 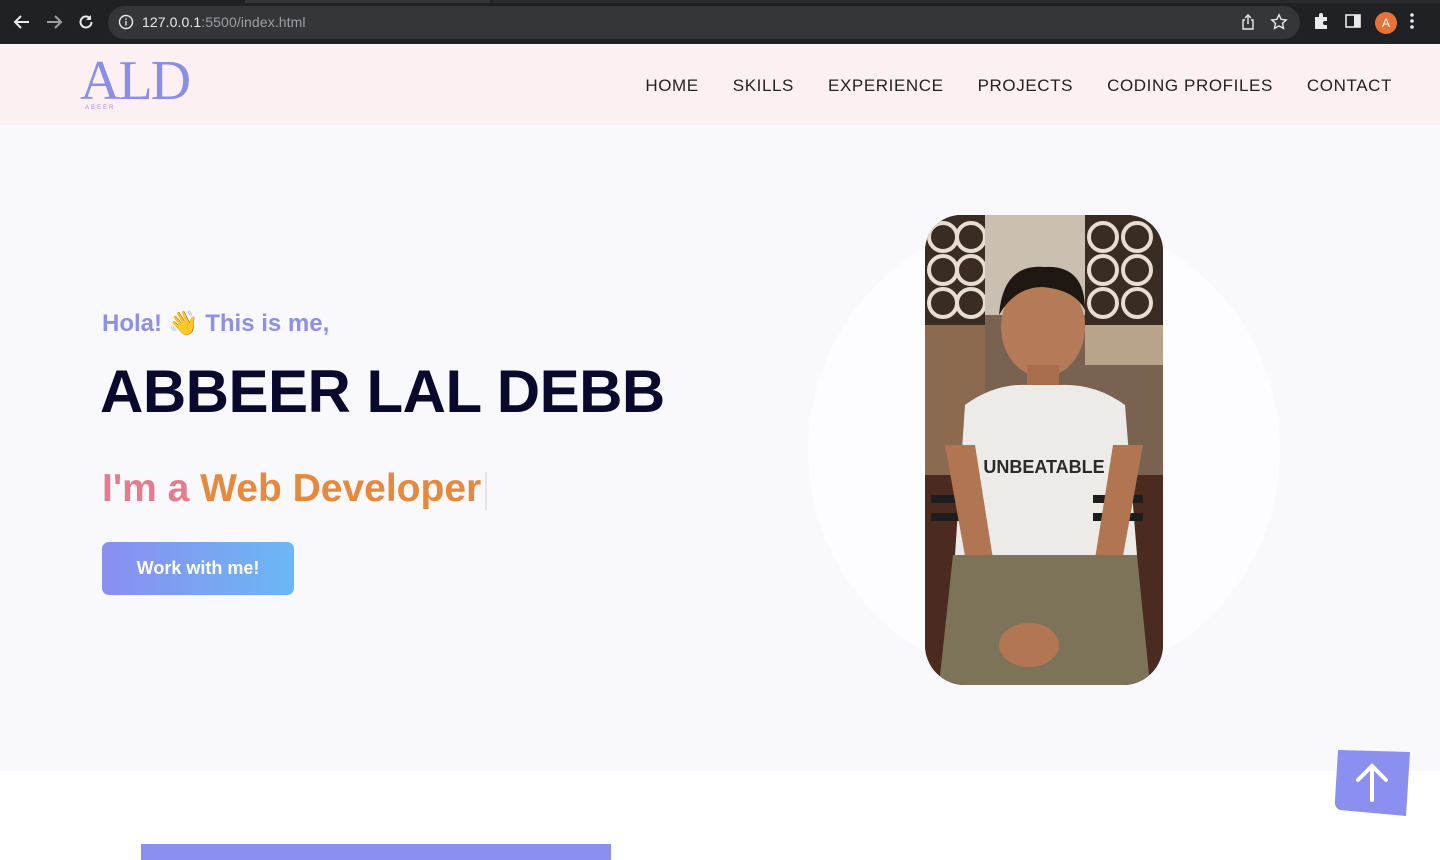 What do you see at coordinates (1044, 450) in the screenshot?
I see `profile-photo: UNBEATABLE` at bounding box center [1044, 450].